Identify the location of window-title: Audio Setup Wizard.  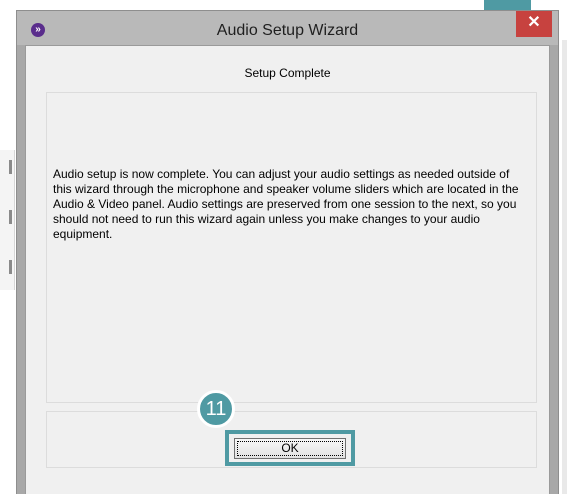
(287, 30).